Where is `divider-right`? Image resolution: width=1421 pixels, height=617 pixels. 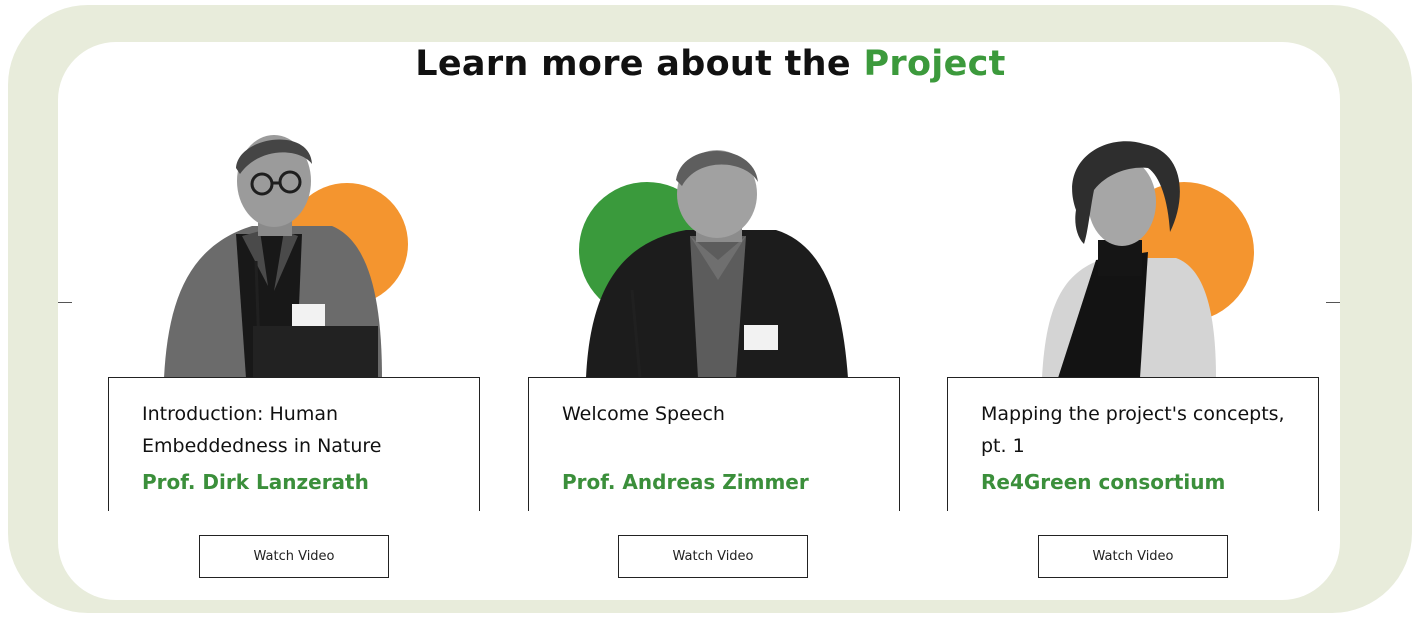
divider-right is located at coordinates (1333, 302).